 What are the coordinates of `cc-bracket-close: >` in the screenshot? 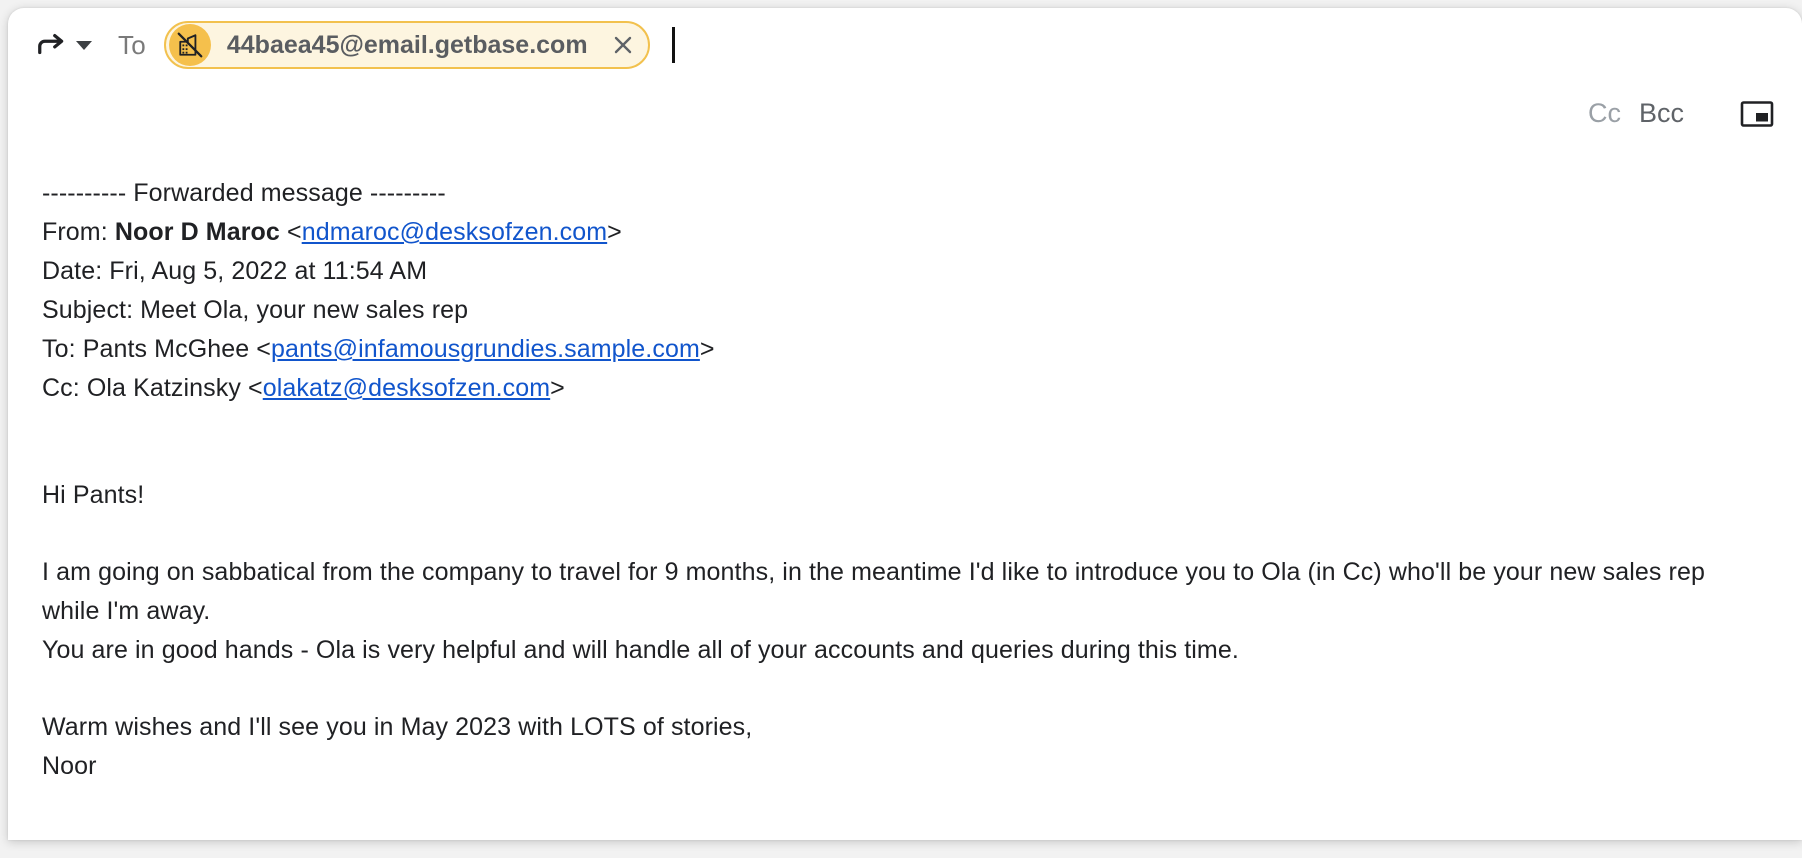 It's located at (557, 388).